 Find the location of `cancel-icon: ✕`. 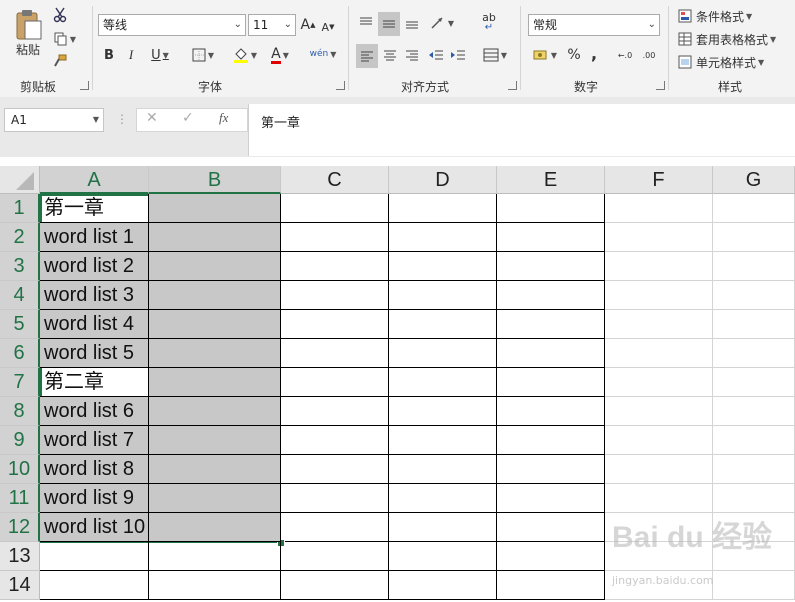

cancel-icon: ✕ is located at coordinates (152, 118).